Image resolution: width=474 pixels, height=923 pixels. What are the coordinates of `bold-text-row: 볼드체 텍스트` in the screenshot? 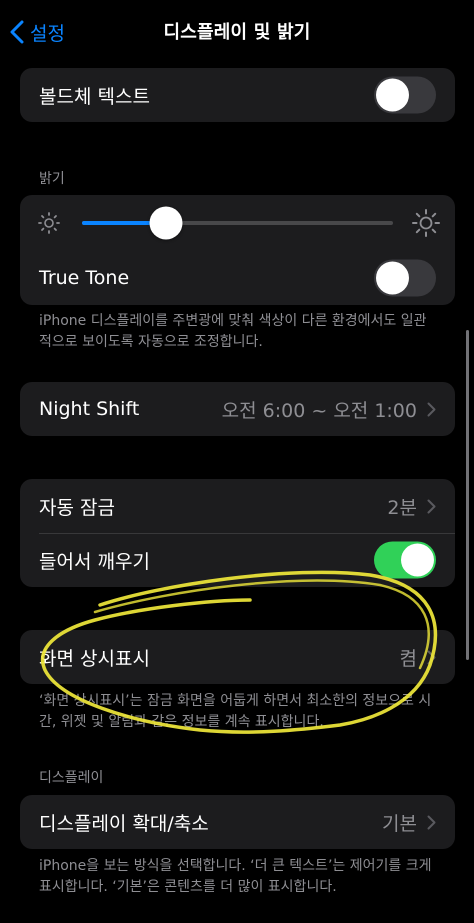 It's located at (237, 95).